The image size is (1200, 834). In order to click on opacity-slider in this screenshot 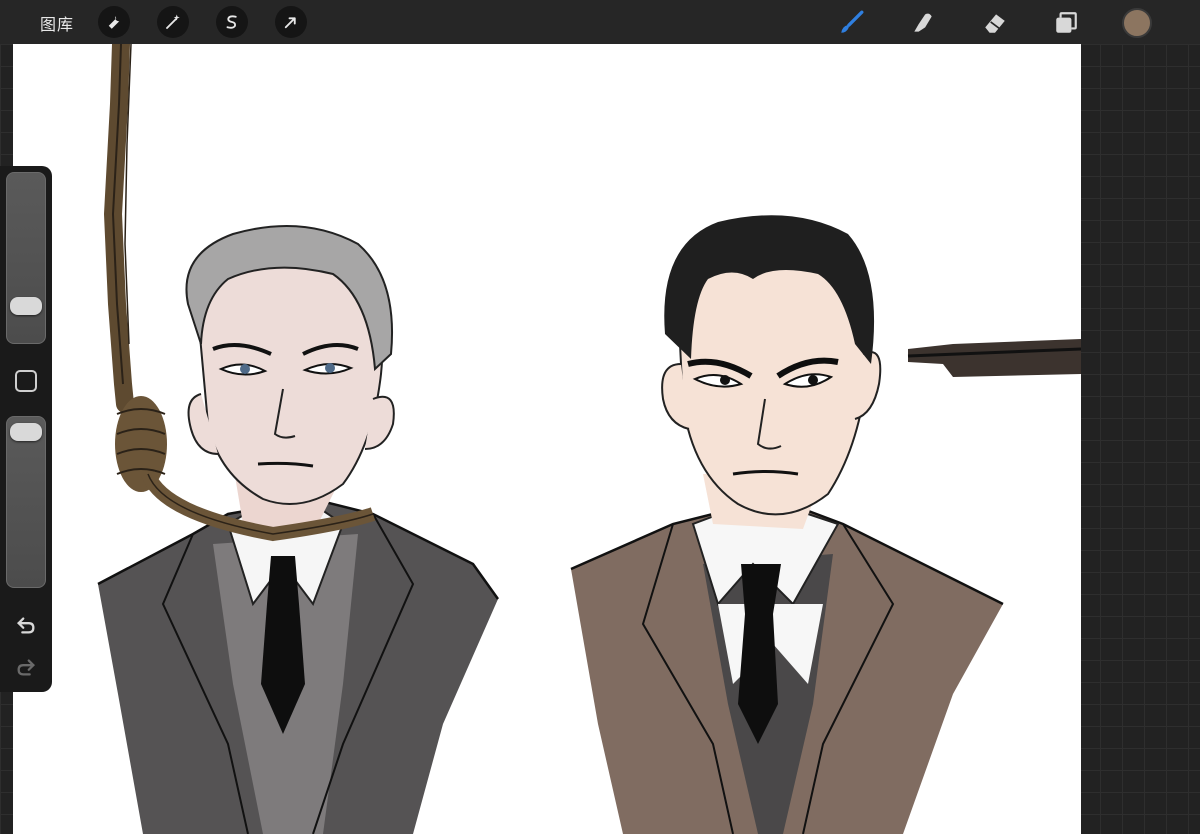, I will do `click(26, 502)`.